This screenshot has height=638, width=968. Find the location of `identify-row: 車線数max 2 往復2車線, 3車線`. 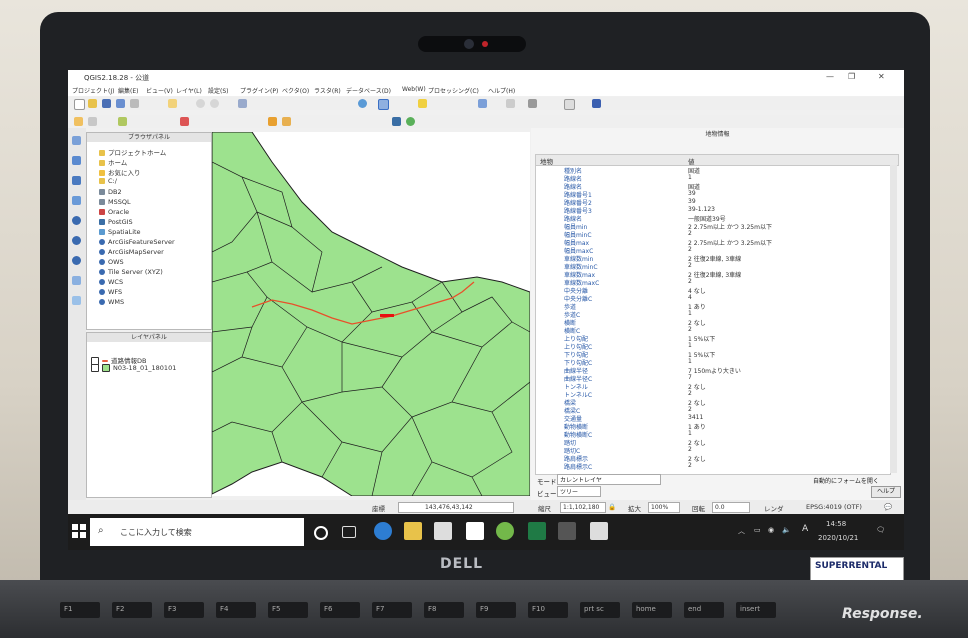

identify-row: 車線数max 2 往復2車線, 3車線 is located at coordinates (713, 274).